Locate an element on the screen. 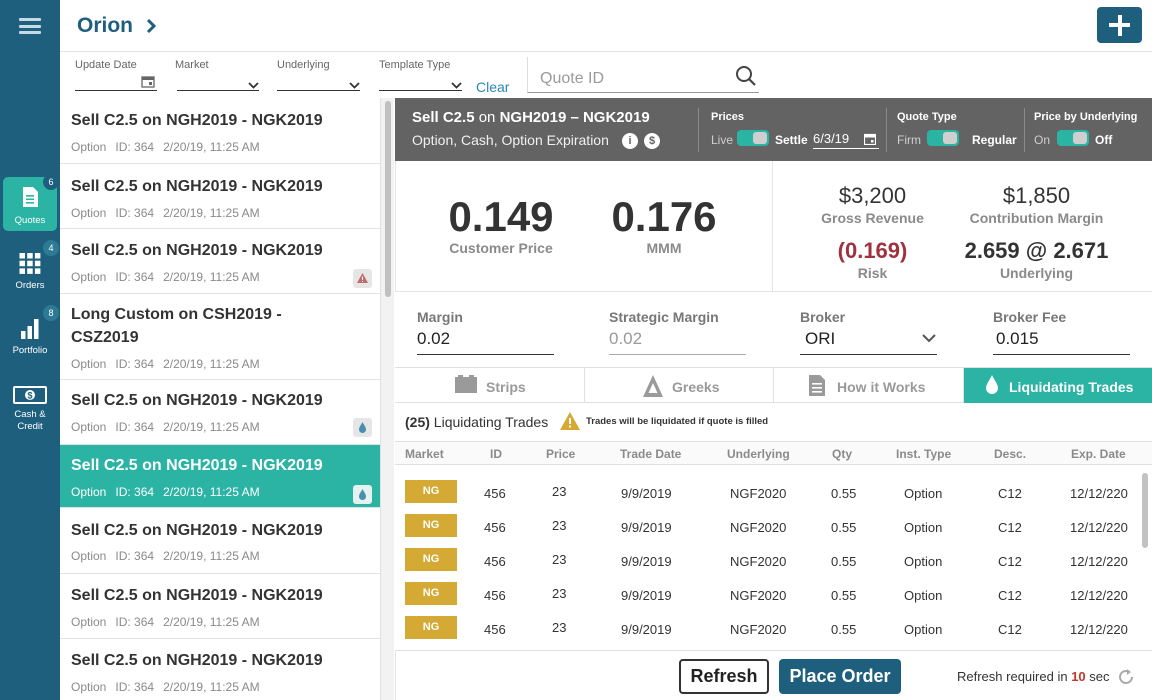  drop-icon is located at coordinates (992, 384).